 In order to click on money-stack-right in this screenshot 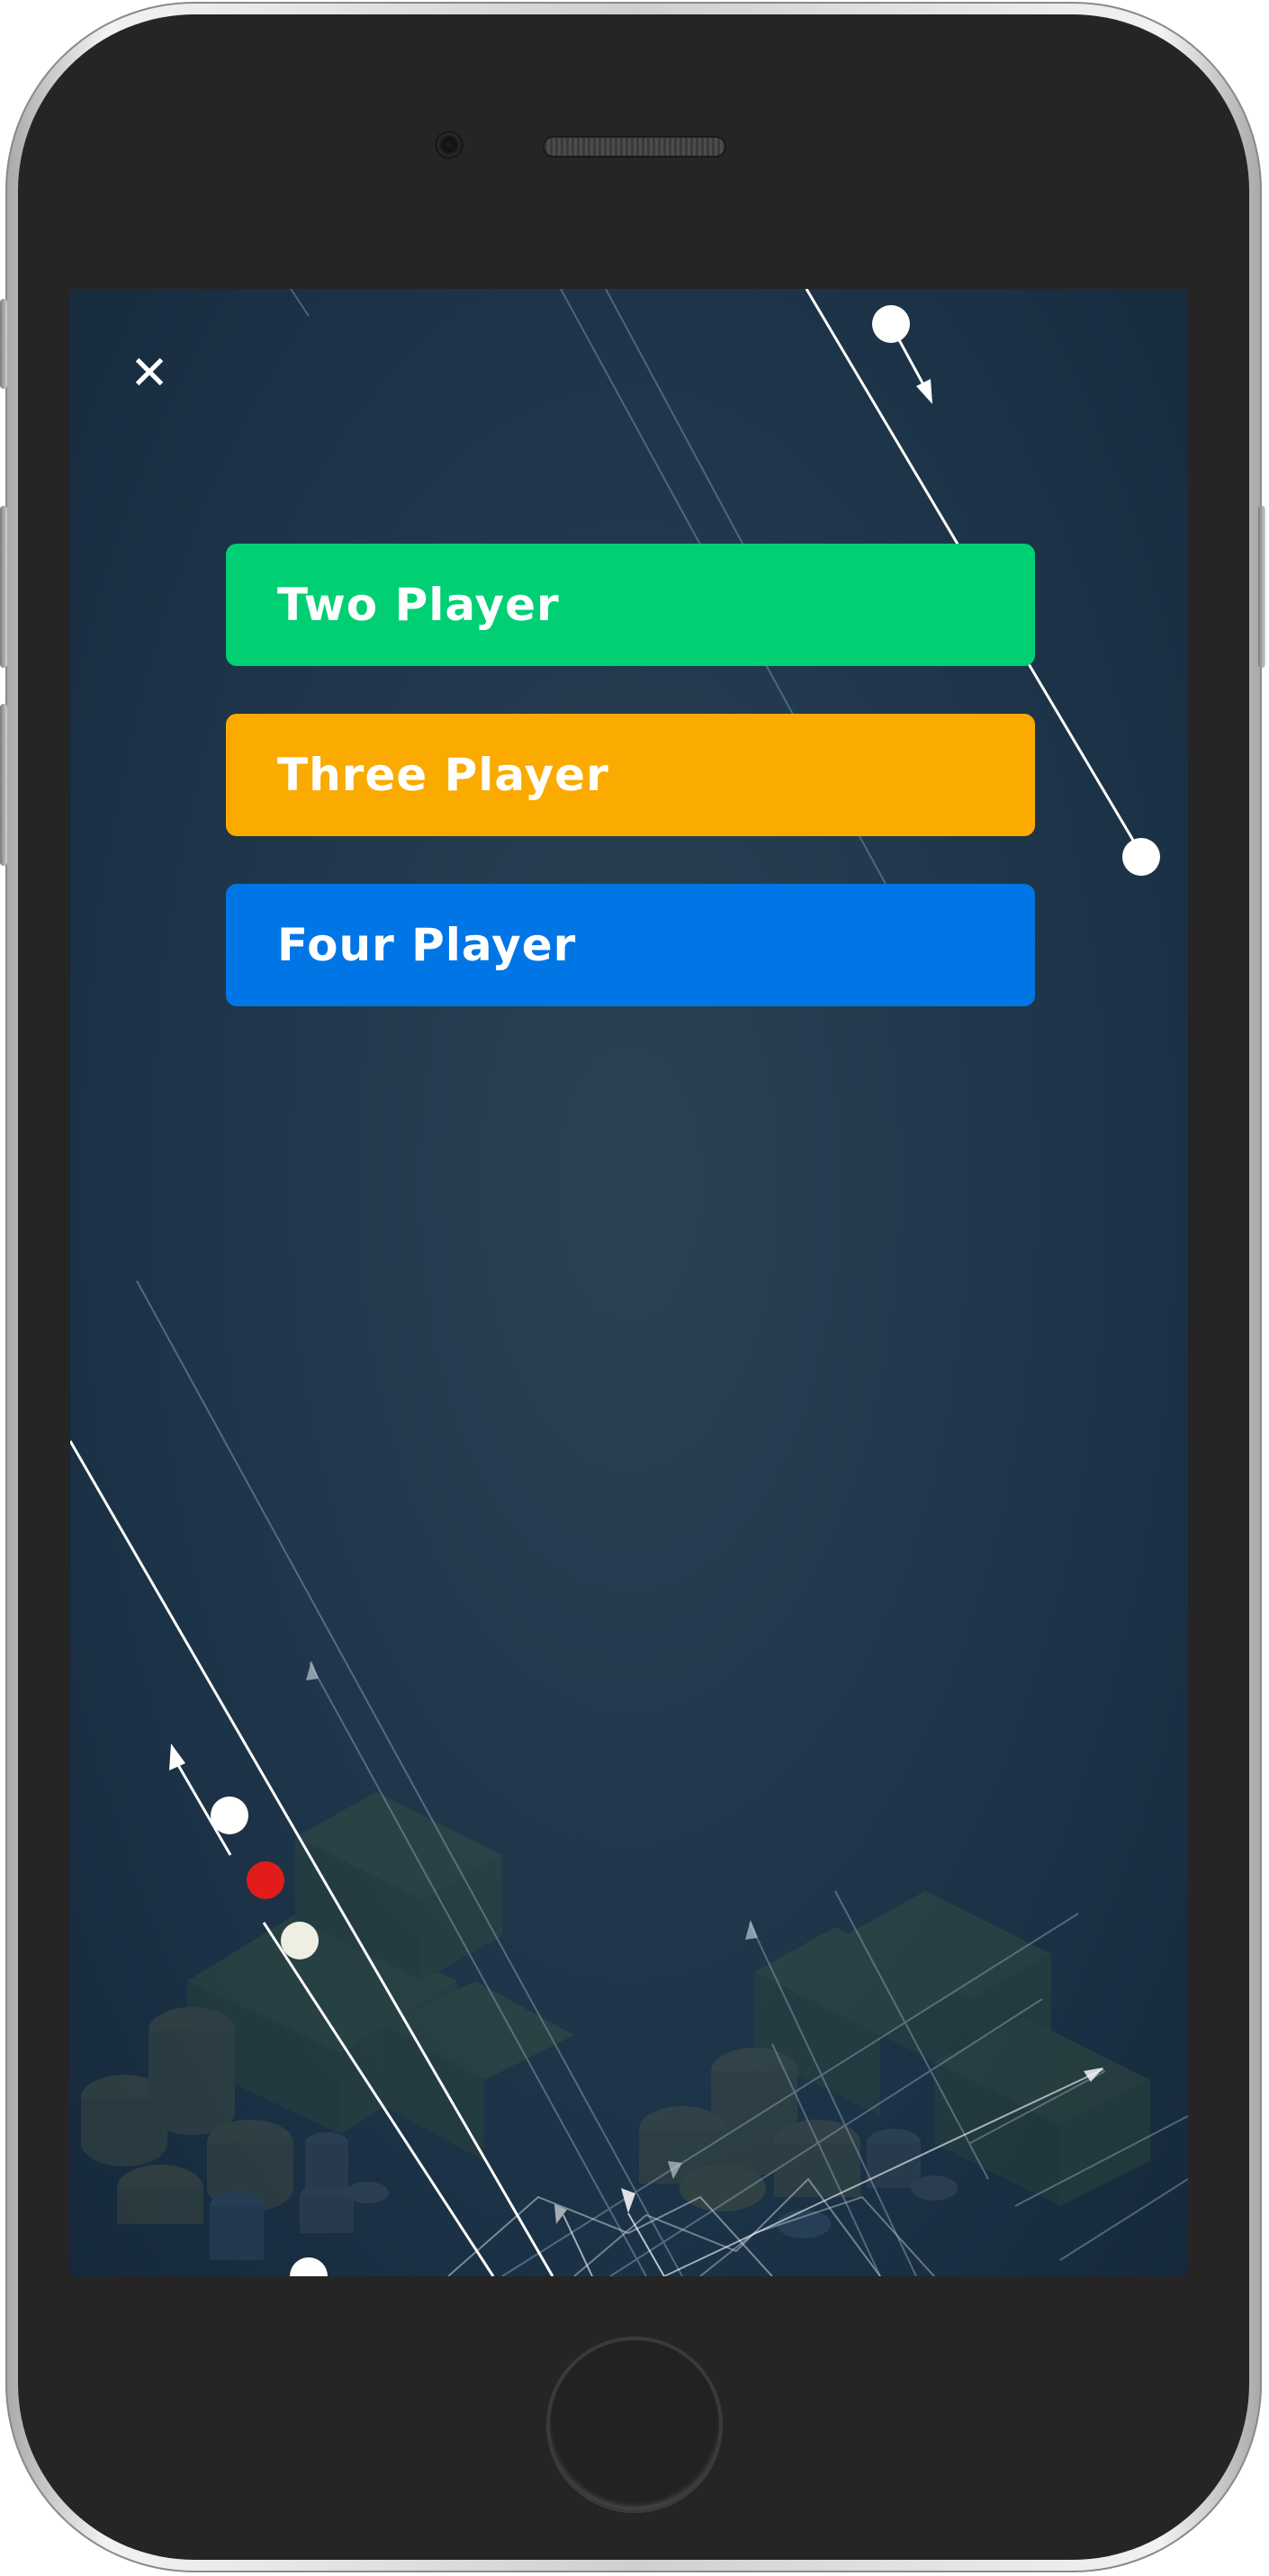, I will do `click(894, 2064)`.